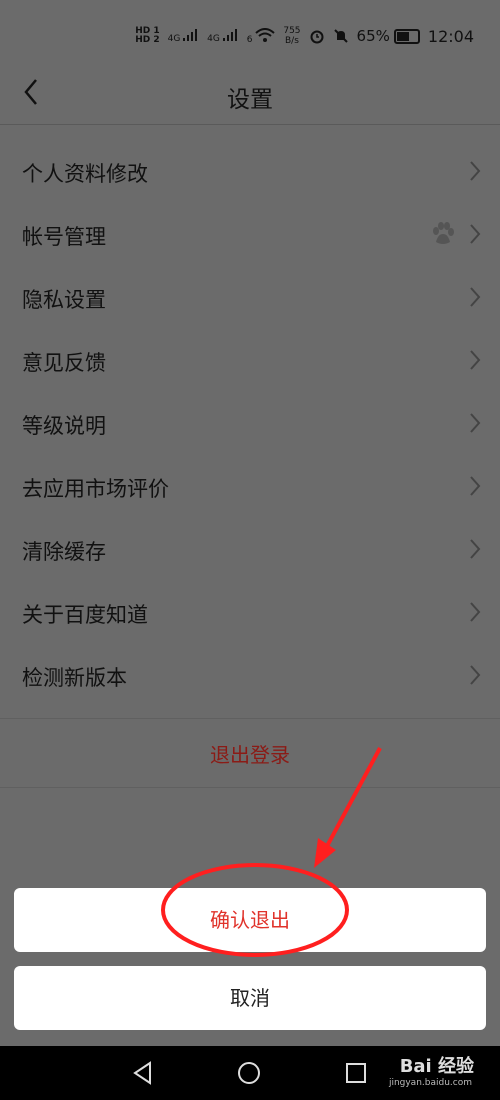  Describe the element at coordinates (250, 100) in the screenshot. I see `page-title: 设置` at that location.